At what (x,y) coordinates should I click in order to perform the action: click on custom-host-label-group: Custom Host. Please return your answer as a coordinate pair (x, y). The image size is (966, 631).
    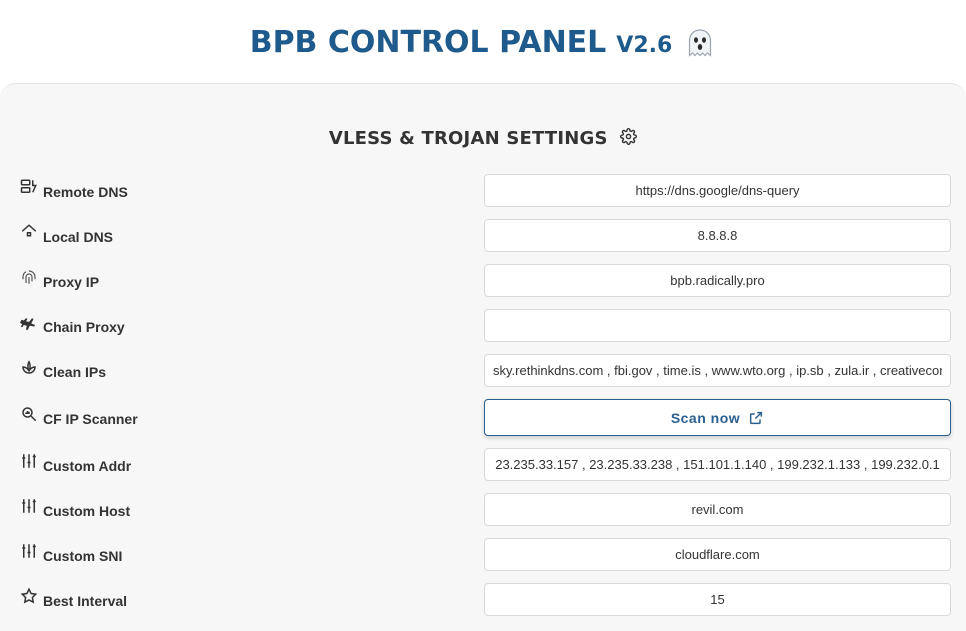
    Looking at the image, I should click on (75, 509).